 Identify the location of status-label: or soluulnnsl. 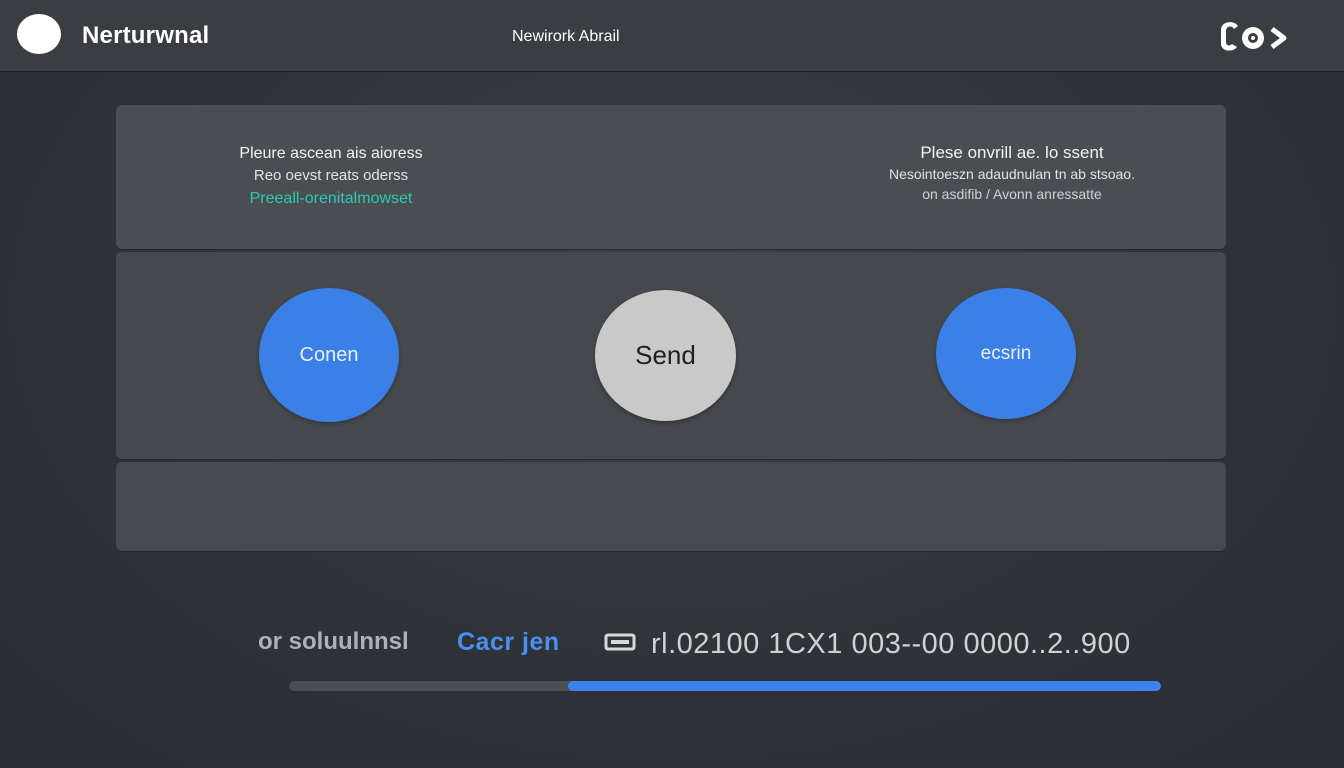
(333, 641).